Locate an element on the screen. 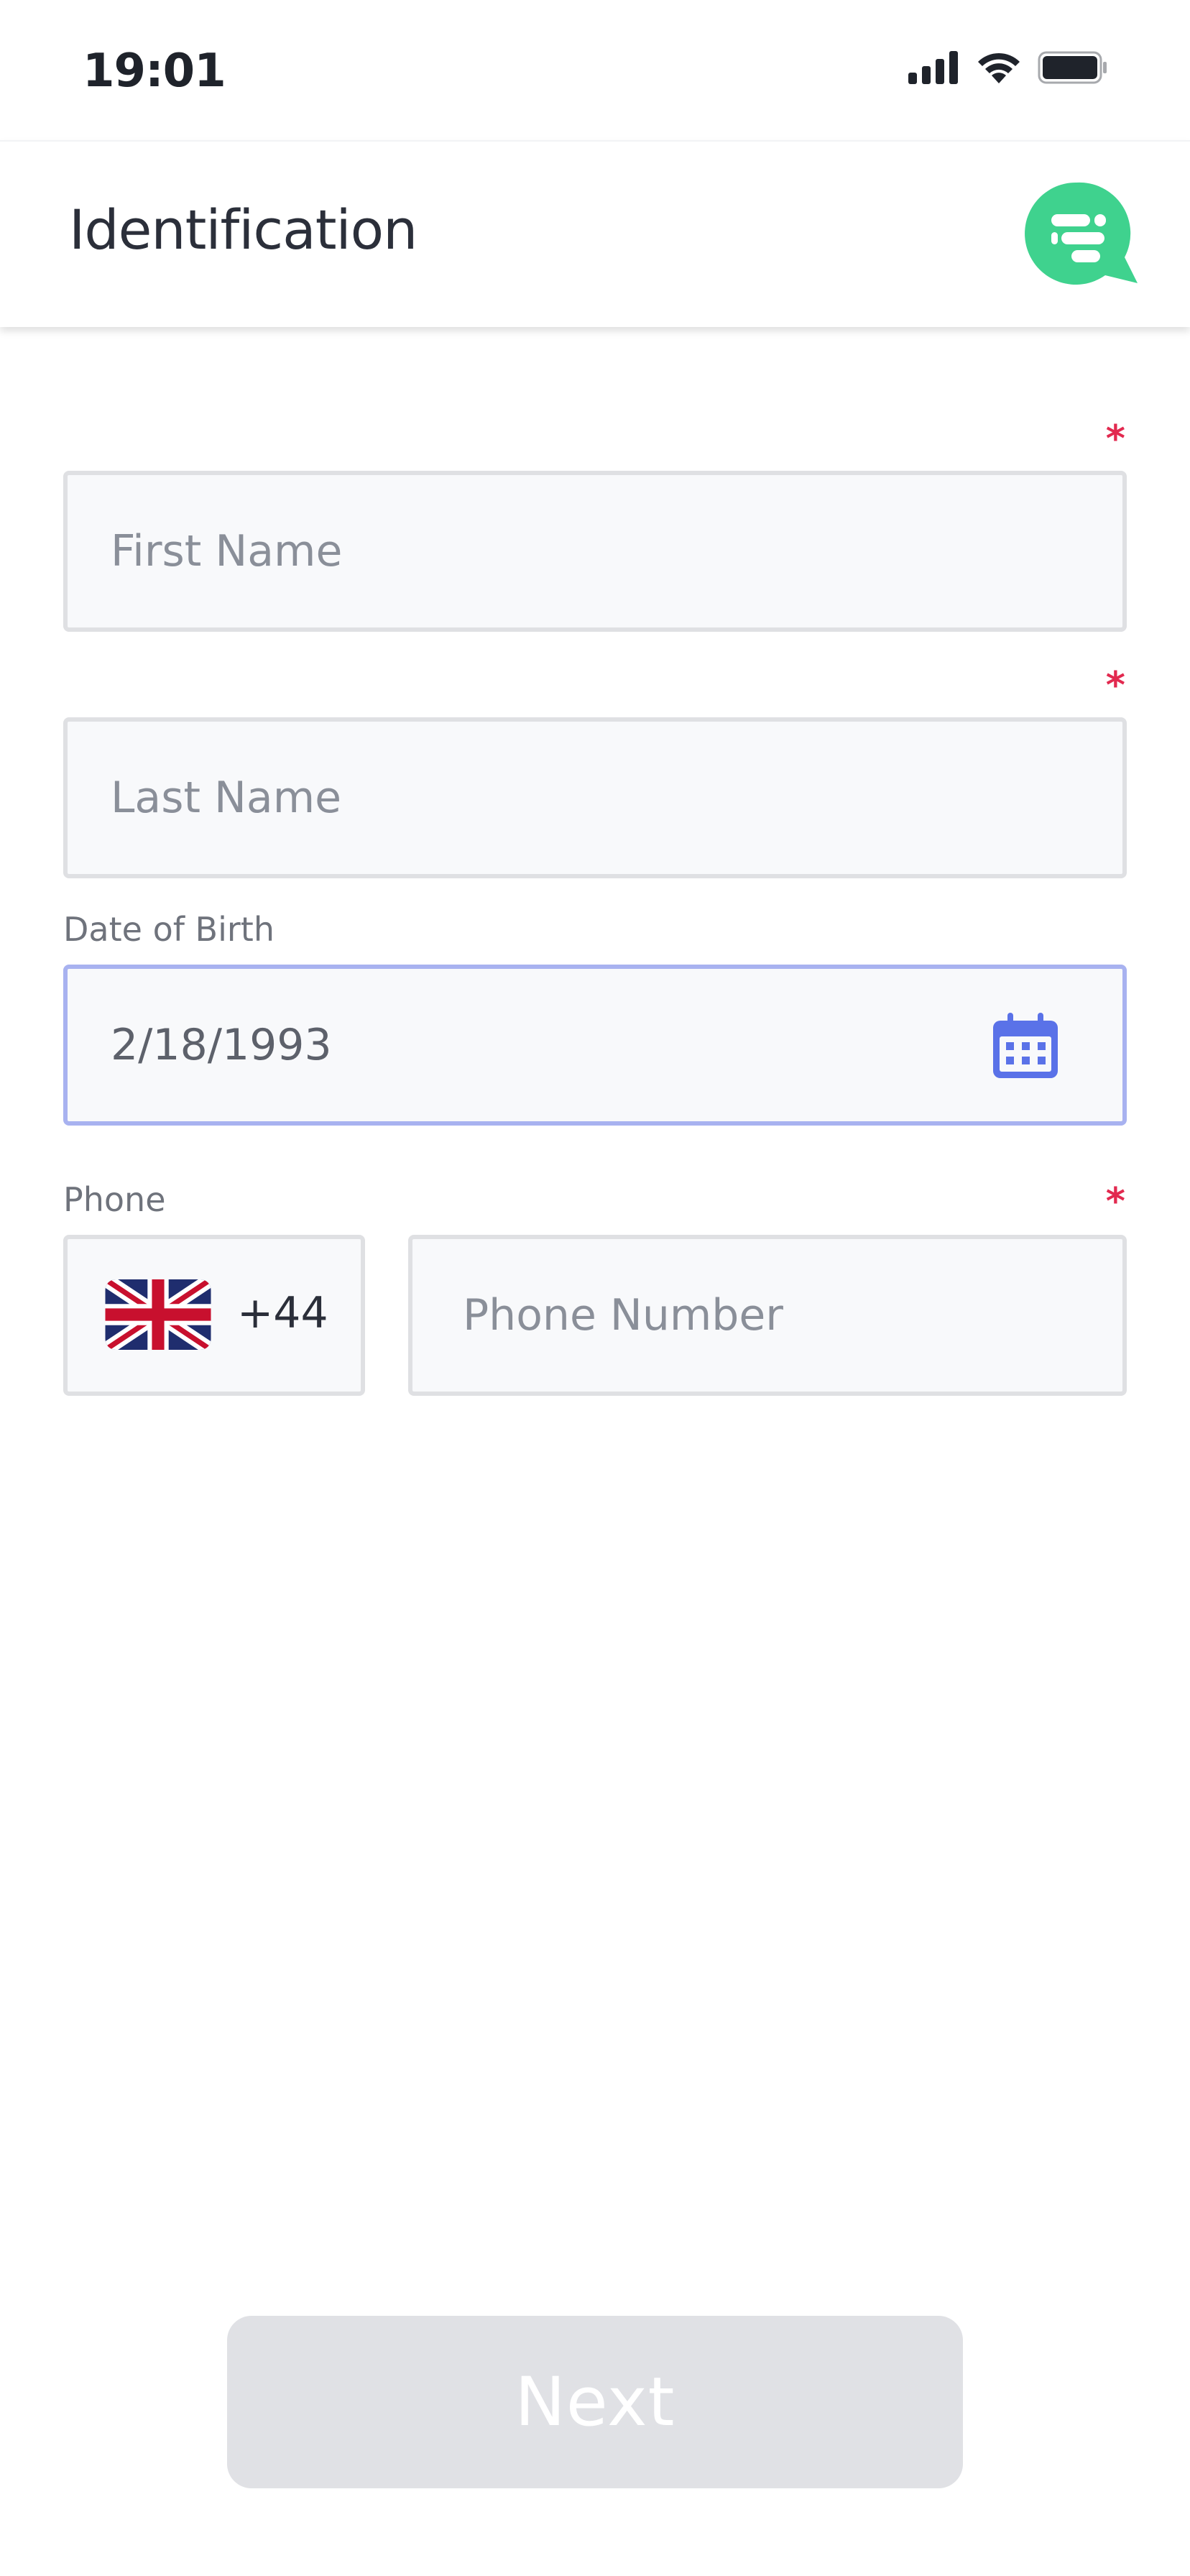  phone-number-field is located at coordinates (767, 1315).